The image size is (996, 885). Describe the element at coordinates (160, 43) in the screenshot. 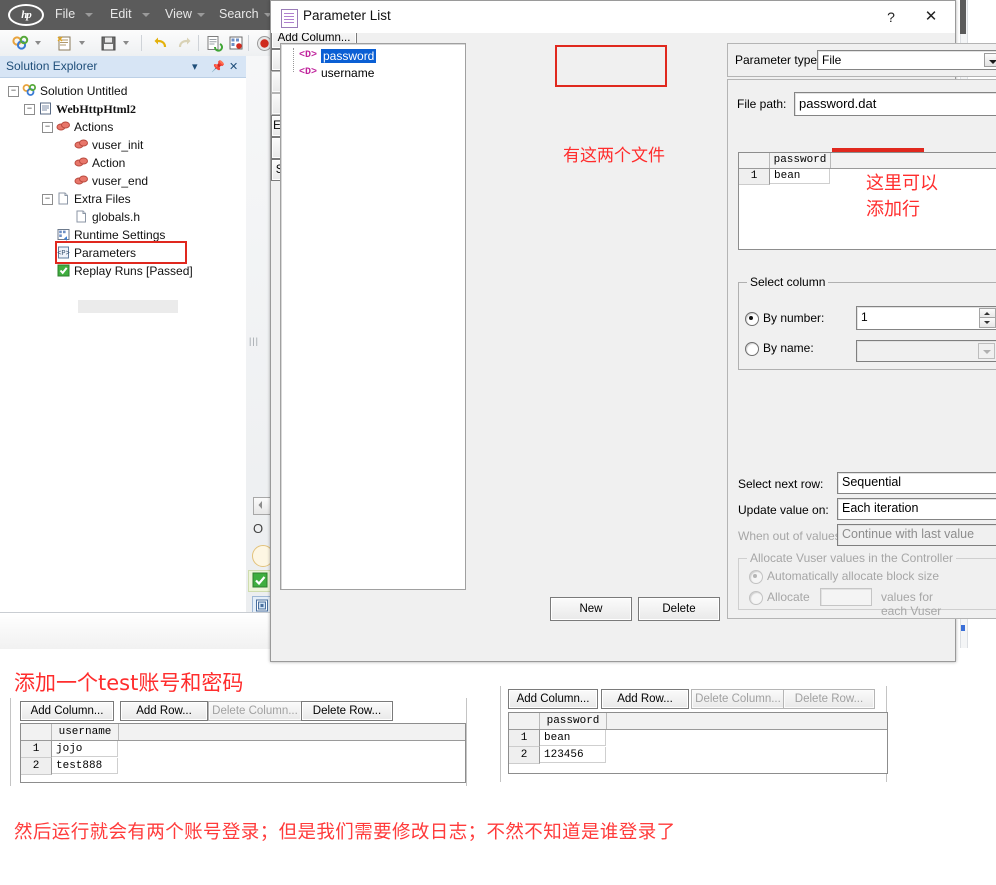

I see `undo-icon` at that location.